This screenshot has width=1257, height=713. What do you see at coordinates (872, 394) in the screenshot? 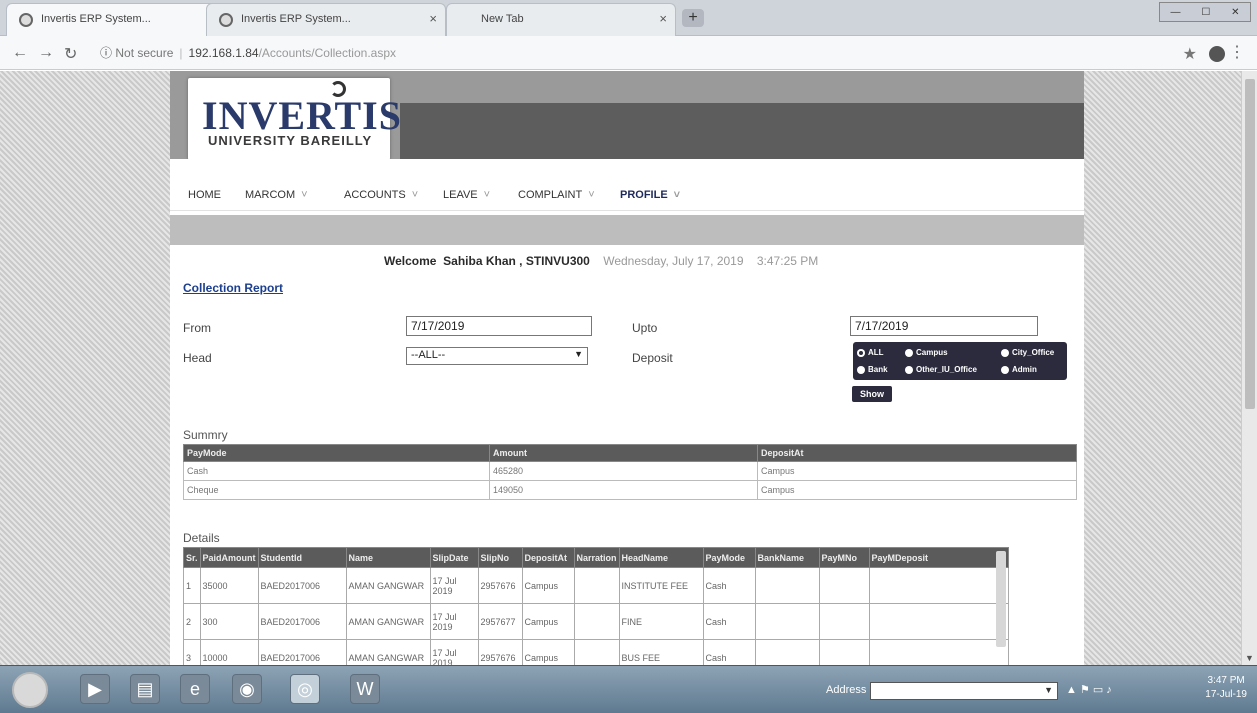
I see `show-button: Show` at bounding box center [872, 394].